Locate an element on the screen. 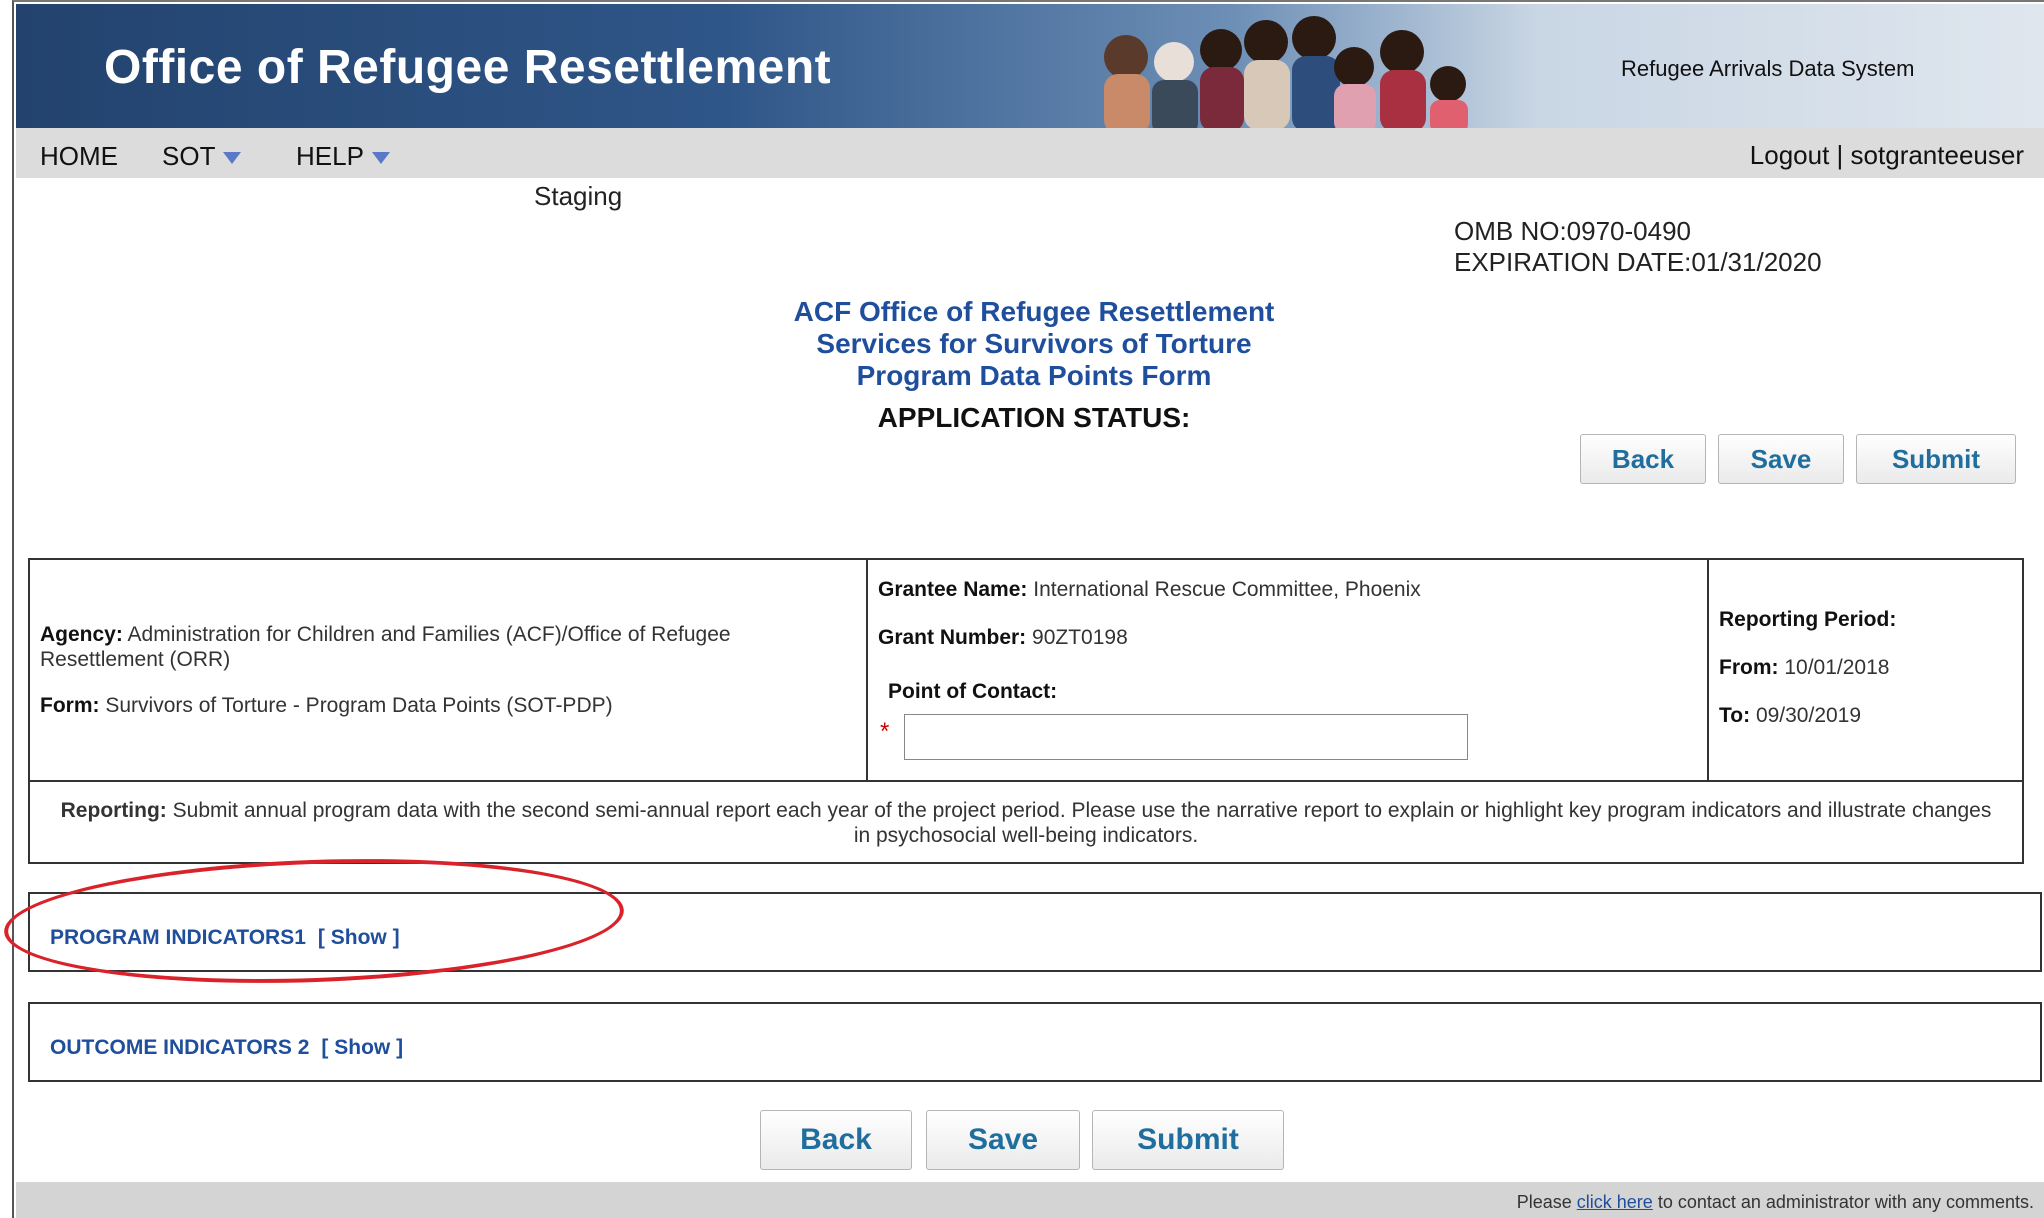 The image size is (2044, 1218). reporting-period-label-text: Reporting Period: is located at coordinates (1808, 619).